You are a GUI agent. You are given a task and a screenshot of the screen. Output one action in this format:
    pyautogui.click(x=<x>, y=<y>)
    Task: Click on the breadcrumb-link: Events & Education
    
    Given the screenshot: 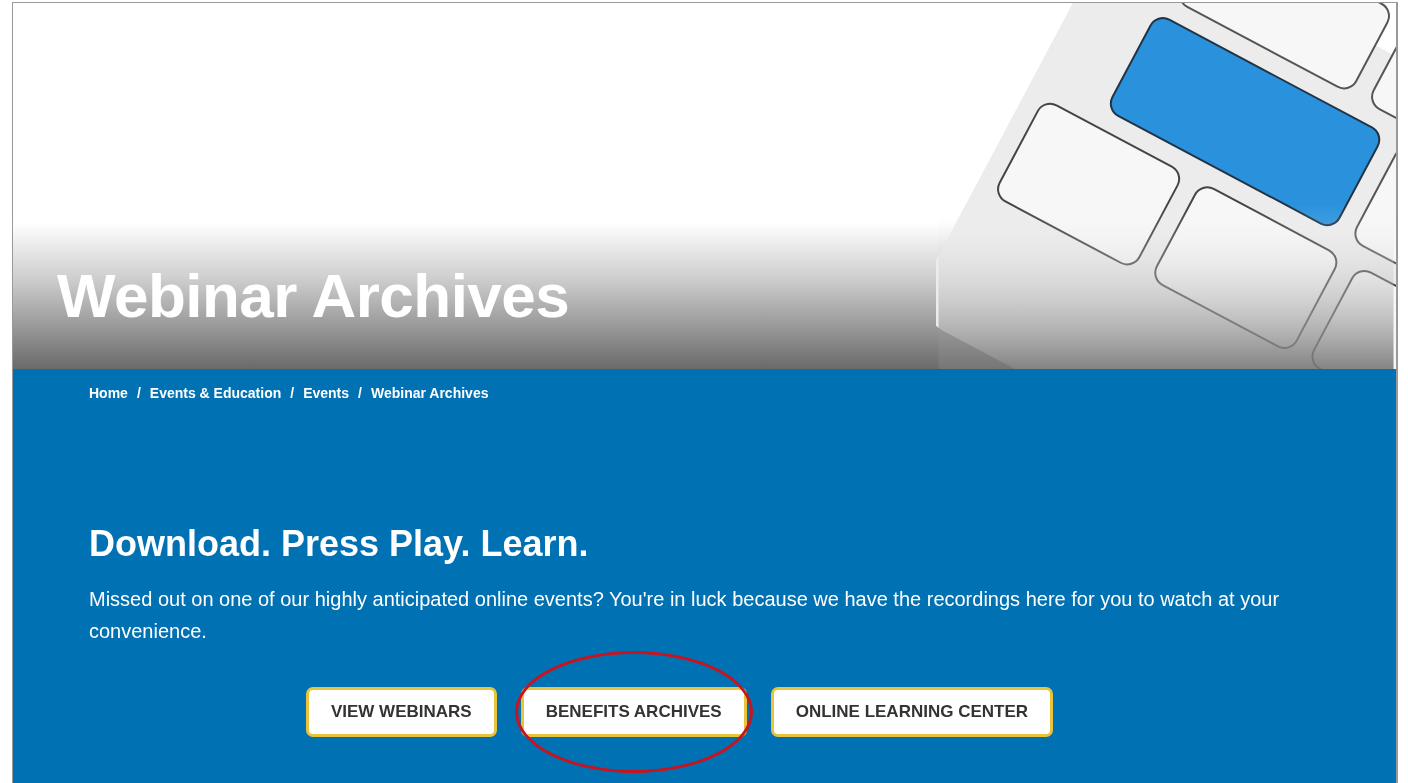 What is the action you would take?
    pyautogui.click(x=215, y=393)
    